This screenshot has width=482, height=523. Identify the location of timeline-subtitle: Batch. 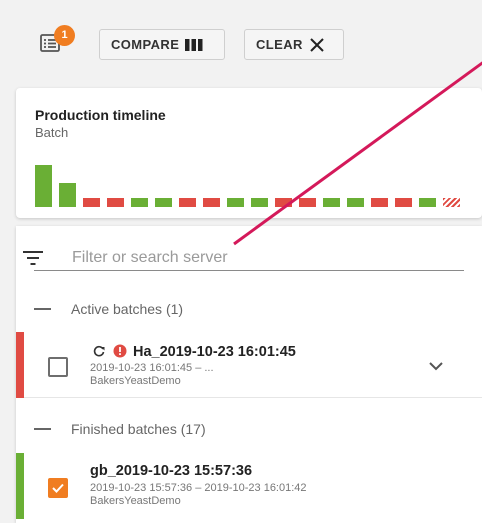
(52, 132).